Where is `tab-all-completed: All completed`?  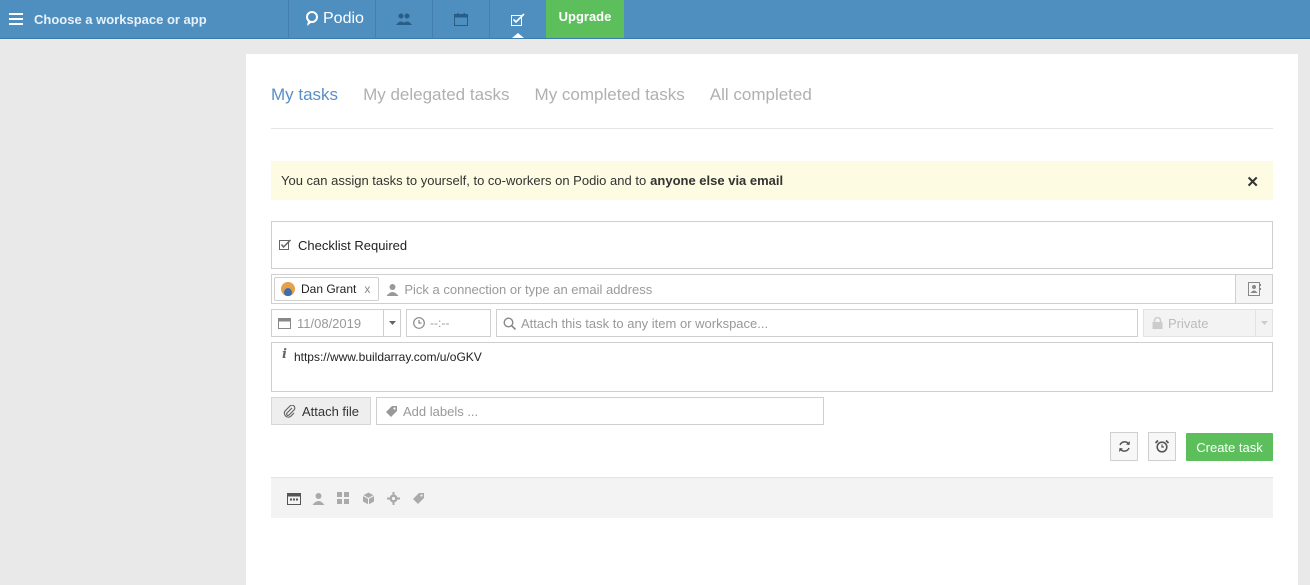
tab-all-completed: All completed is located at coordinates (761, 106).